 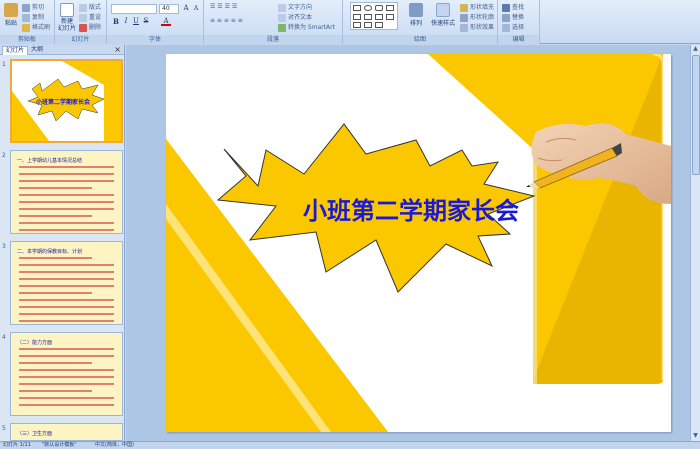 What do you see at coordinates (117, 49) in the screenshot?
I see `close-icon: ×` at bounding box center [117, 49].